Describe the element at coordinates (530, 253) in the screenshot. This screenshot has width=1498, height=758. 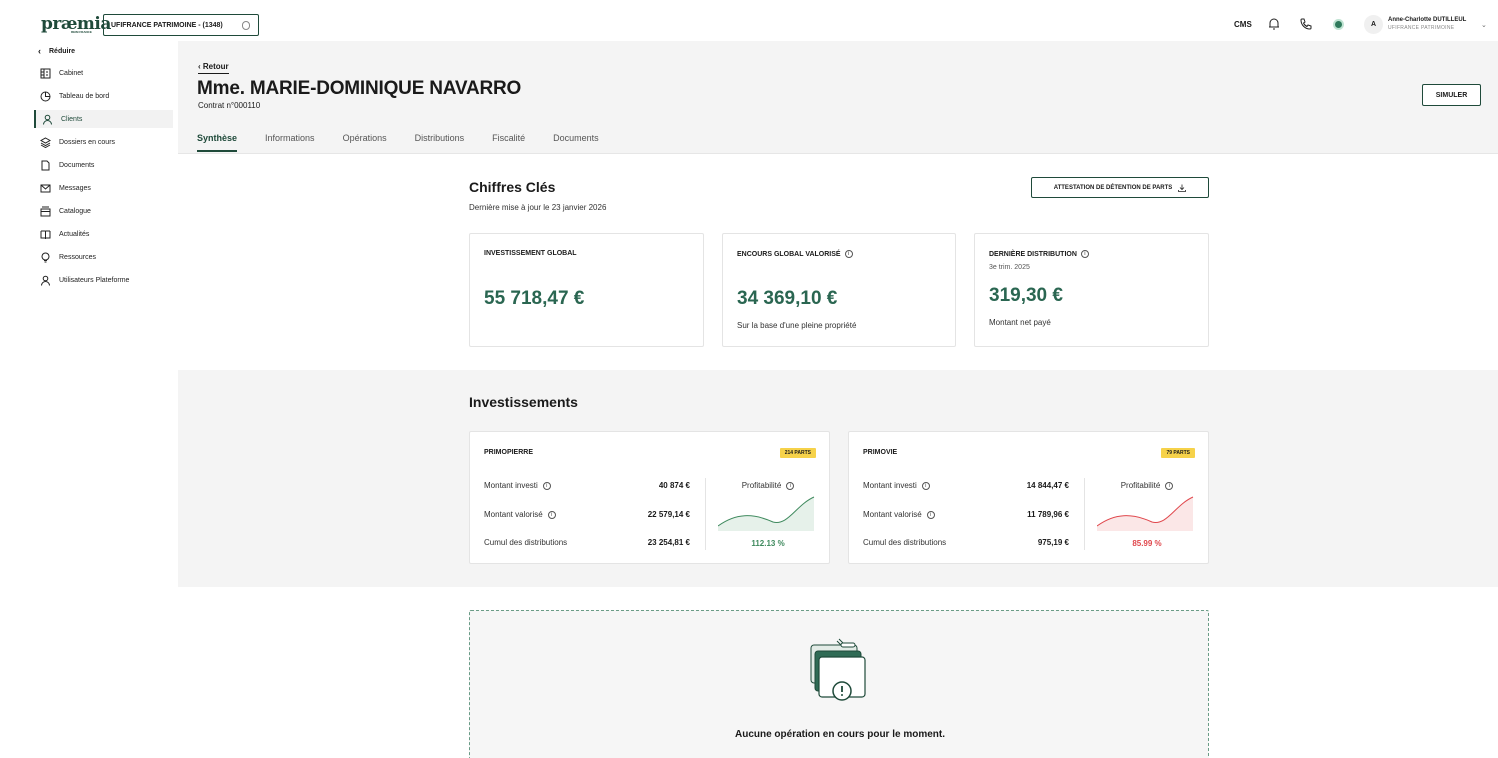
I see `kpi-title: INVESTISSEMENT GLOBAL` at that location.